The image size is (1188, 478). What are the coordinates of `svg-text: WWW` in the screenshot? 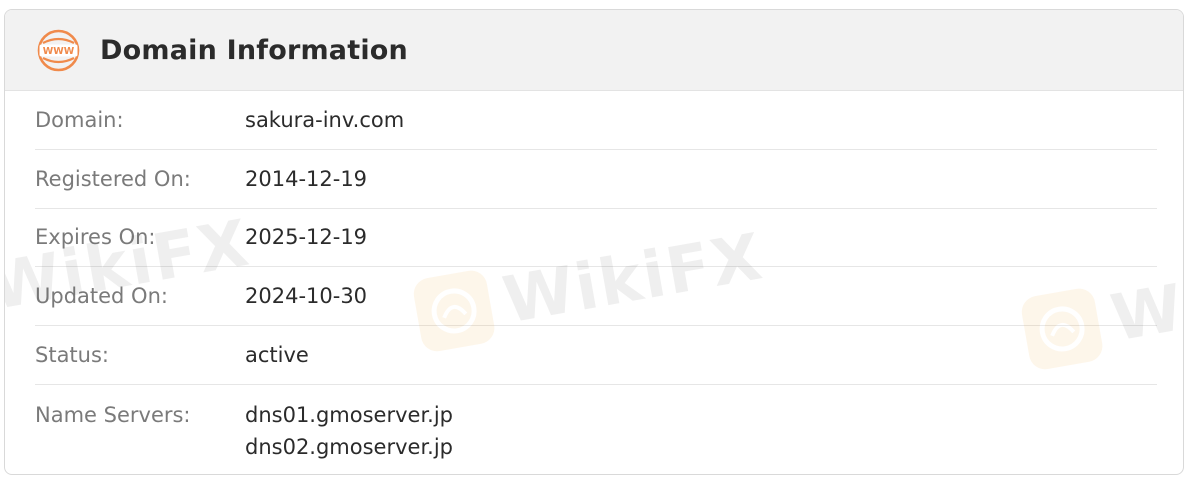 It's located at (59, 51).